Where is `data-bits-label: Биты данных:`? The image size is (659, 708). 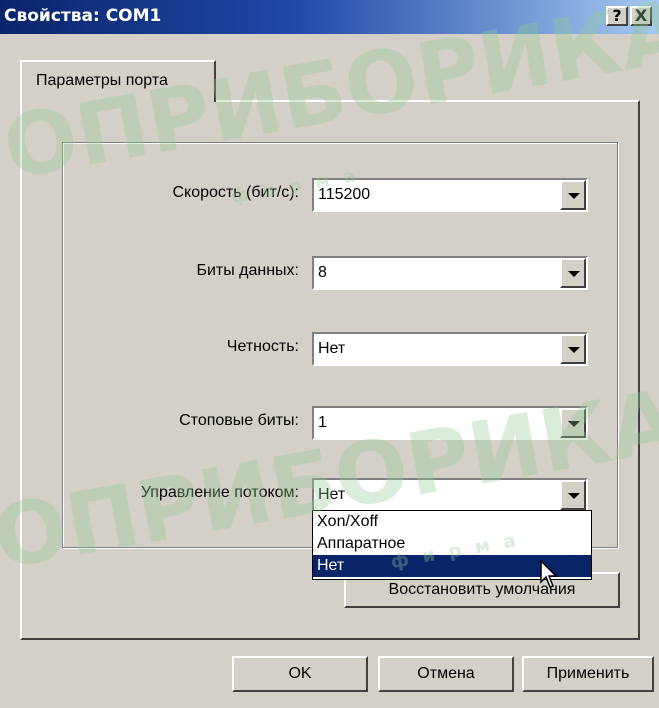 data-bits-label: Биты данных: is located at coordinates (247, 270).